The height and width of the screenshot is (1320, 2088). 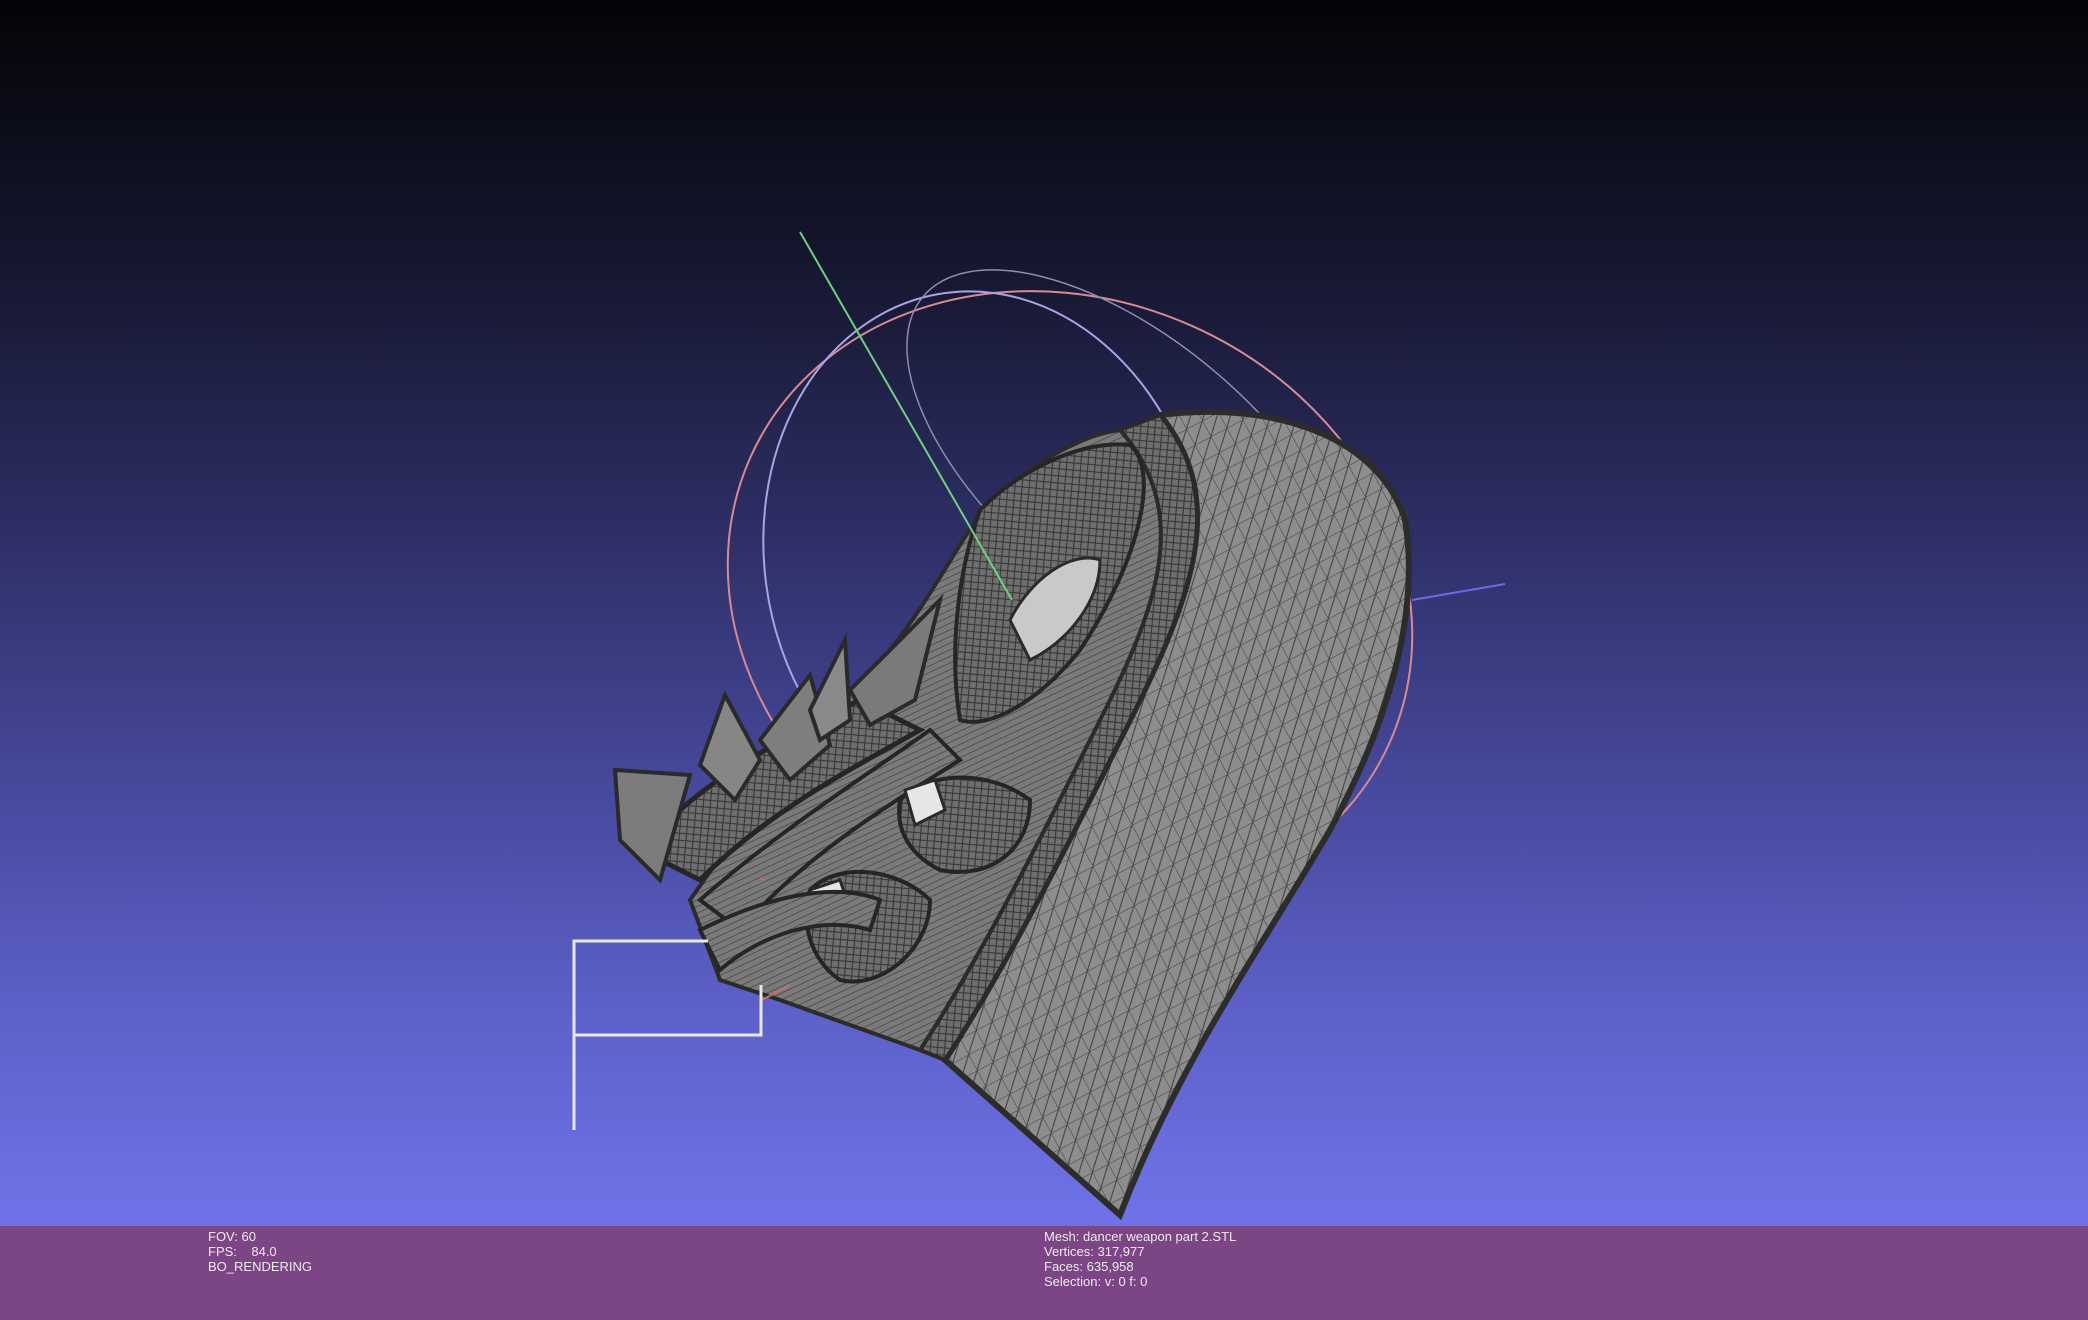 I want to click on vertices-line: Vertices: 317,977, so click(x=1140, y=1251).